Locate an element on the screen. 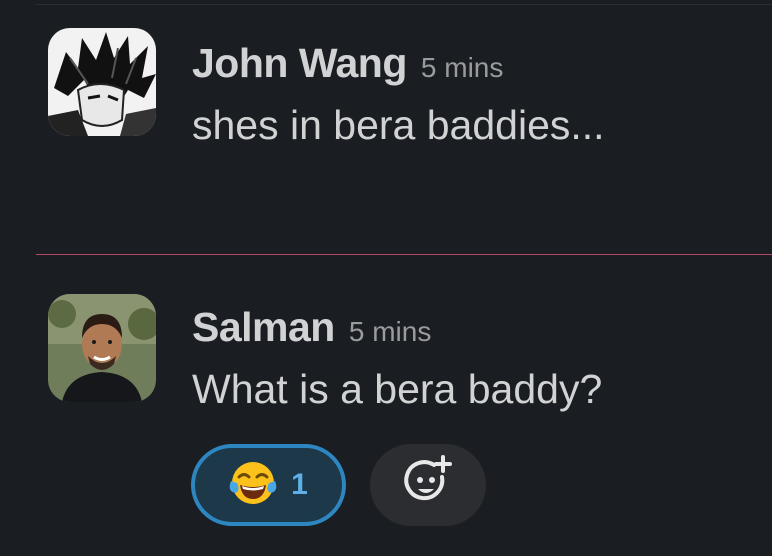 The width and height of the screenshot is (772, 556). bottom-edge is located at coordinates (150, 552).